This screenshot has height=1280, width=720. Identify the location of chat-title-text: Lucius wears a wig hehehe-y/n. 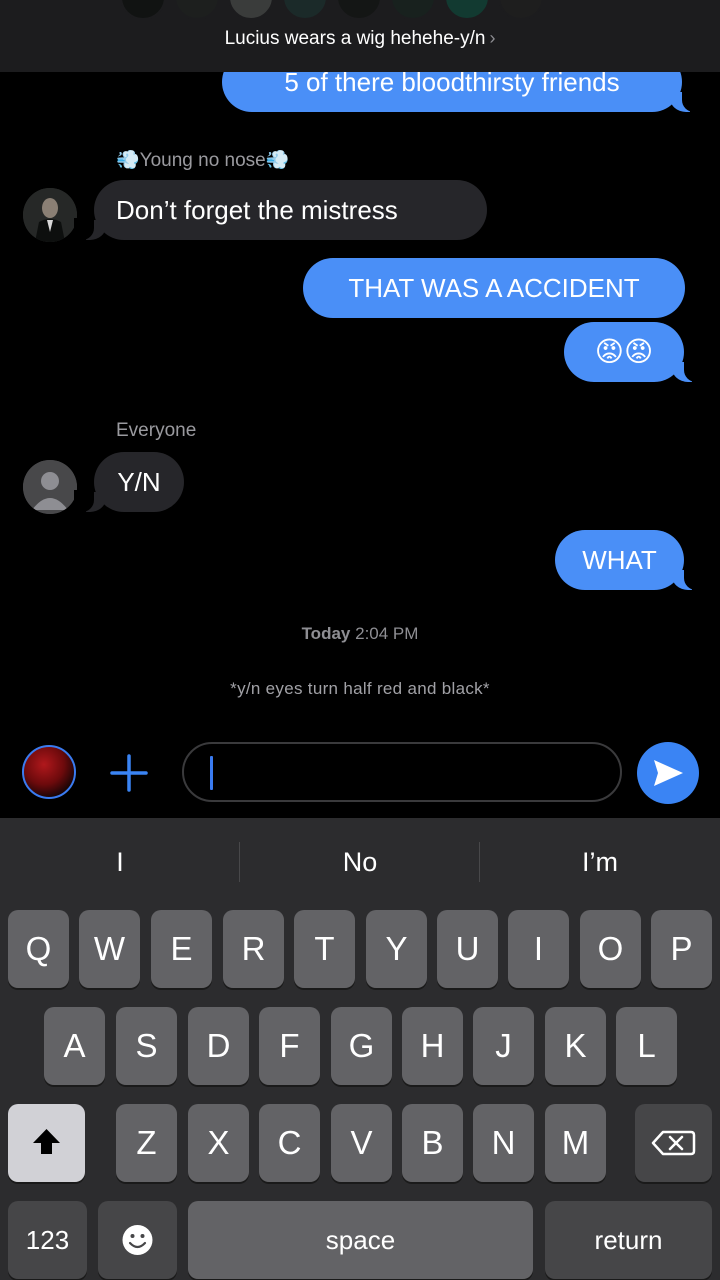
(355, 38).